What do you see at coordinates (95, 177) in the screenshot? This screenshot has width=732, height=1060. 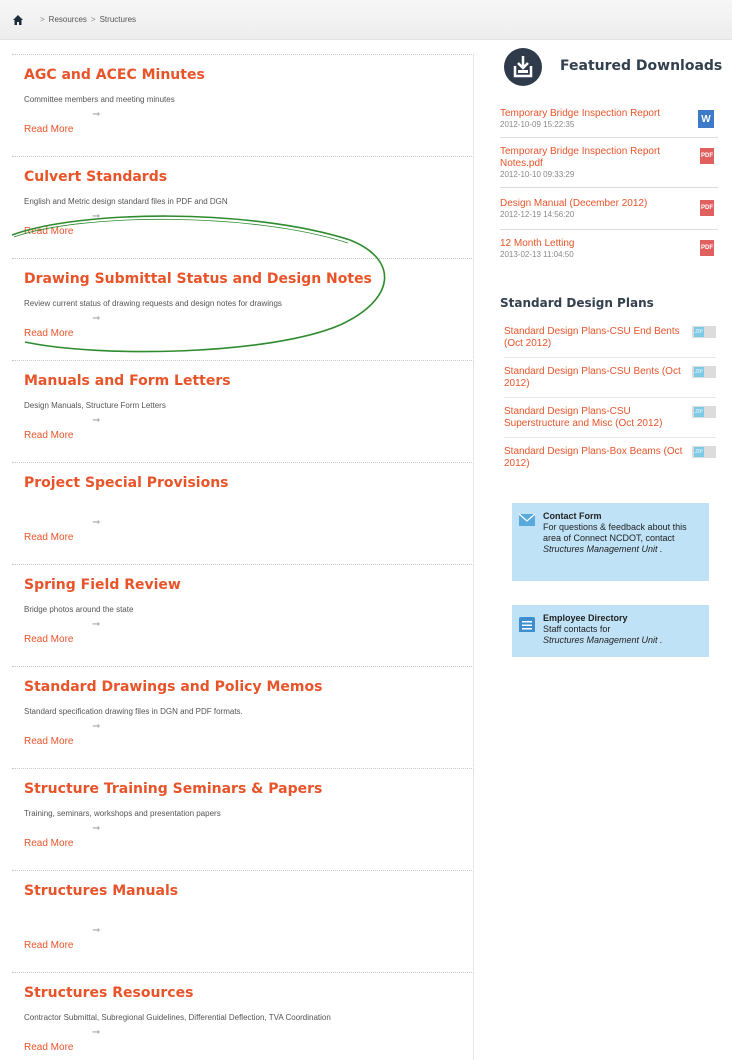 I see `item-title: Culvert Standards` at bounding box center [95, 177].